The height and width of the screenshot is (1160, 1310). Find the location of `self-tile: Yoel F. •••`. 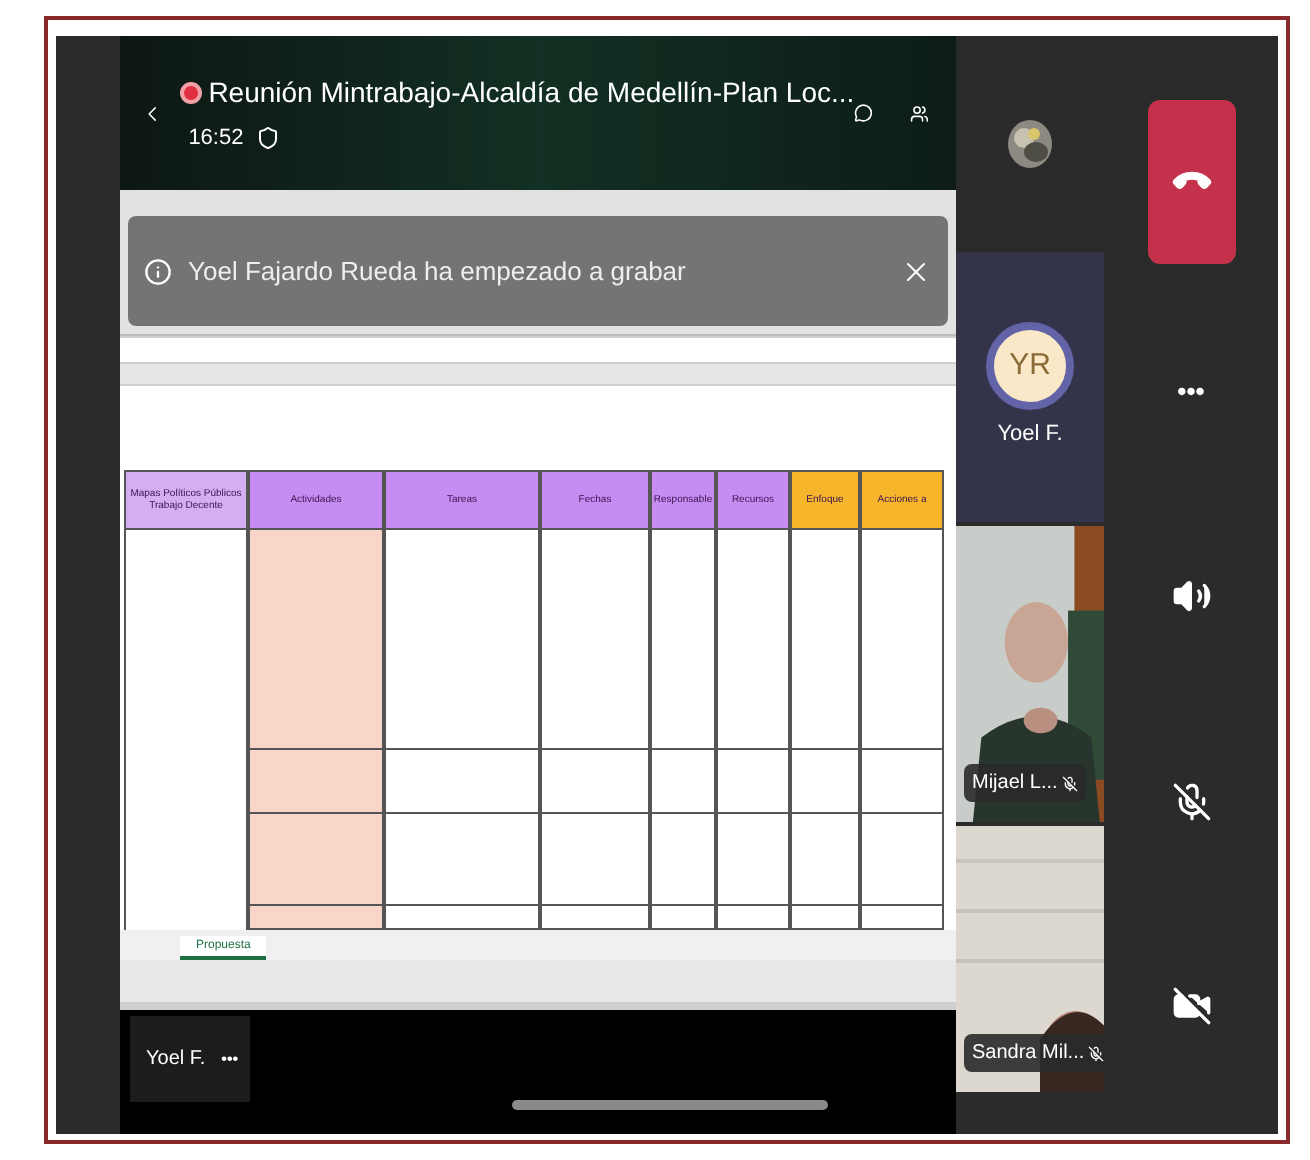

self-tile: Yoel F. ••• is located at coordinates (190, 1059).